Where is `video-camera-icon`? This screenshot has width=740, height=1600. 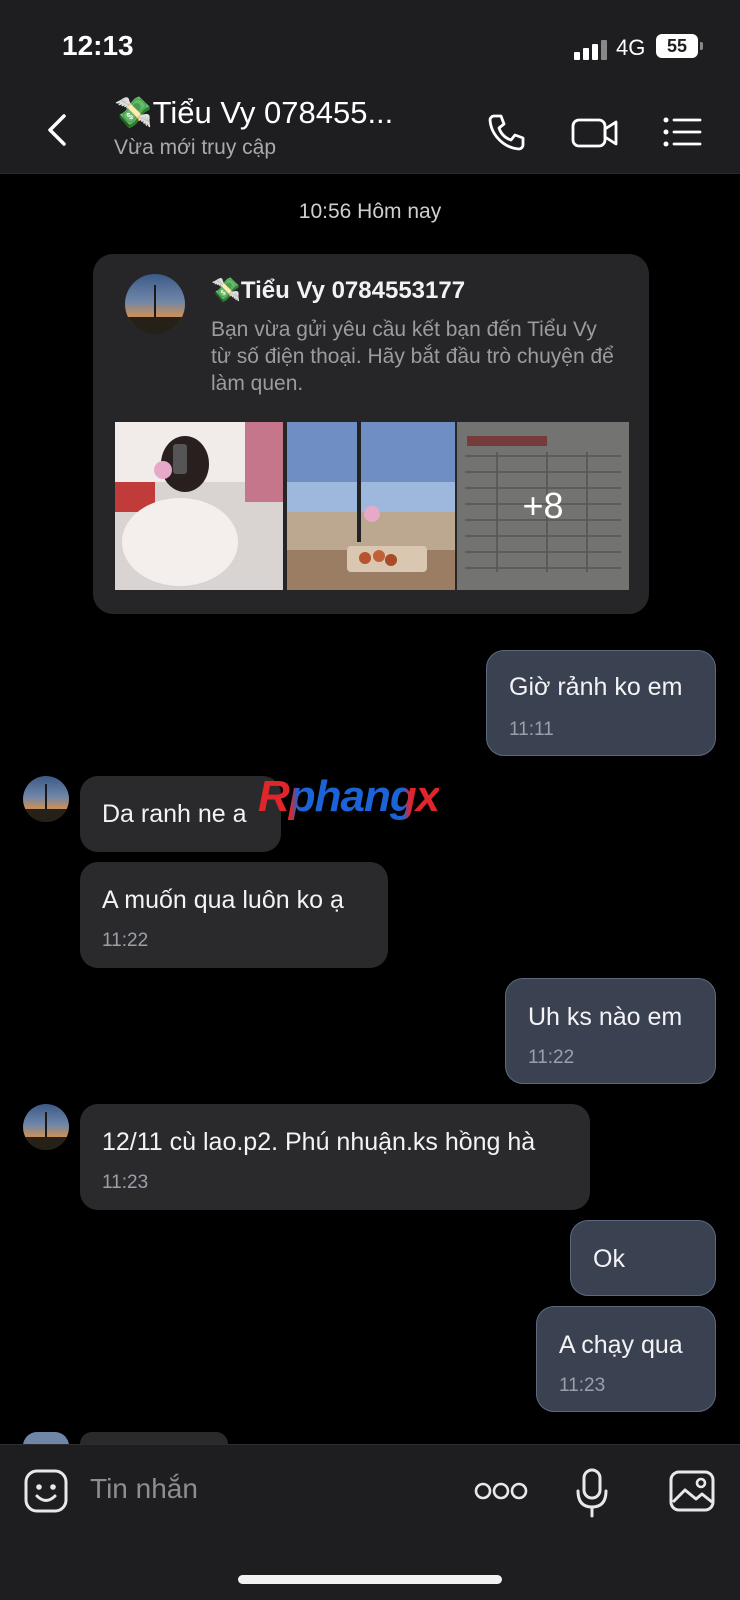 video-camera-icon is located at coordinates (595, 132).